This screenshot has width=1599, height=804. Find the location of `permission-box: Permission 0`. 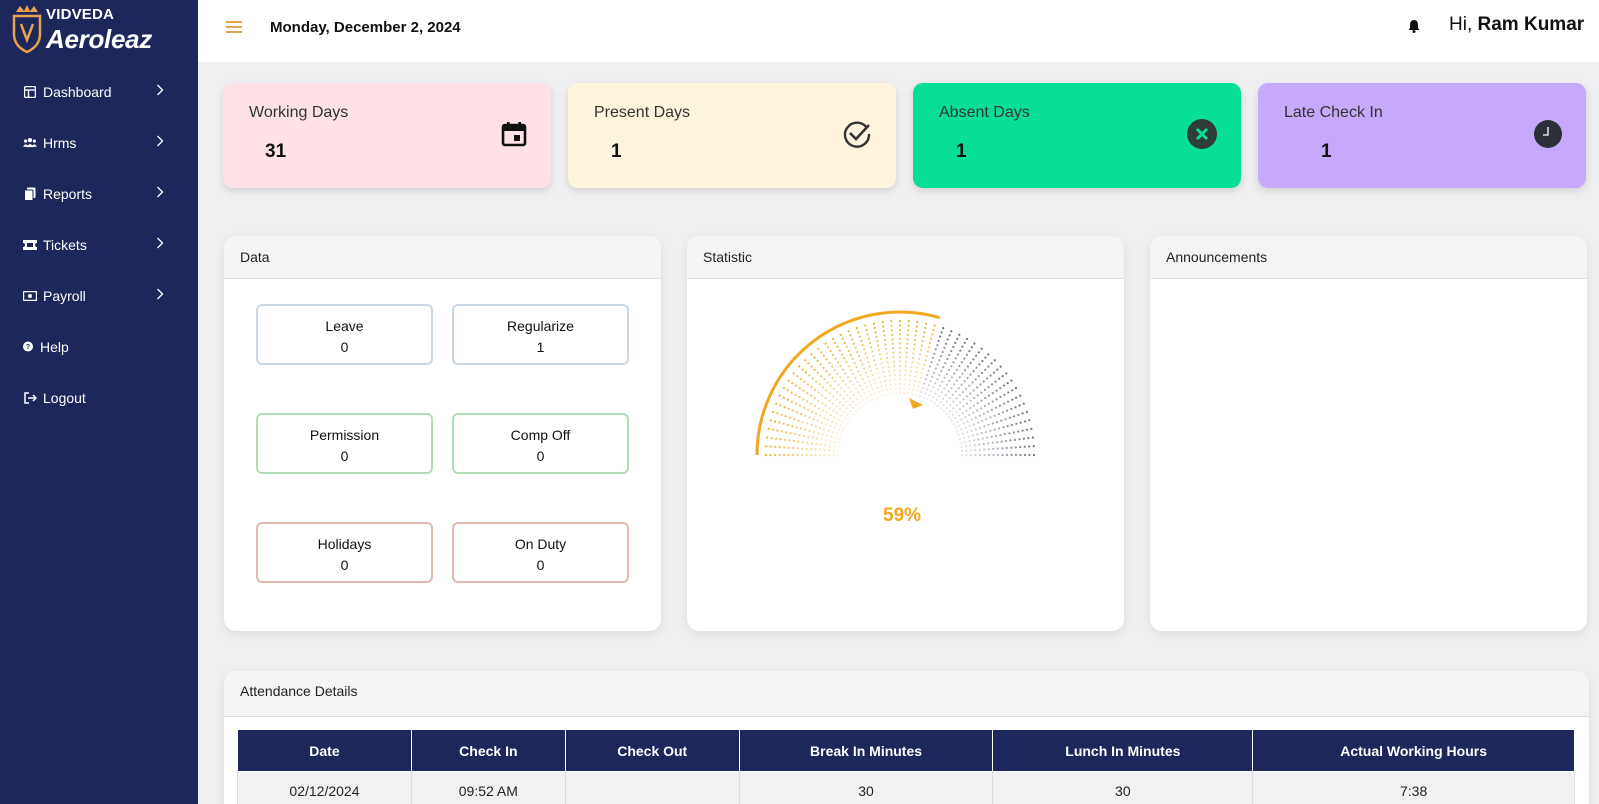

permission-box: Permission 0 is located at coordinates (344, 443).